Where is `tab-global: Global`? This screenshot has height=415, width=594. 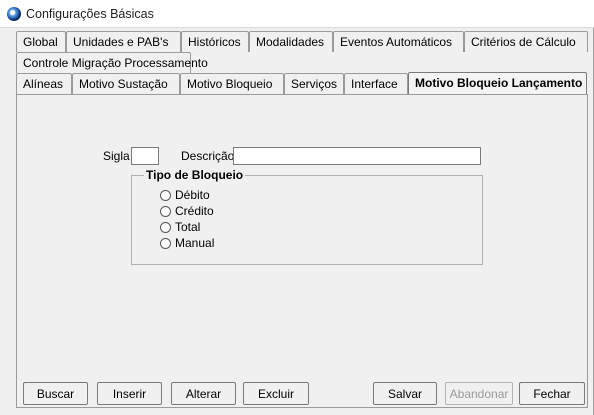
tab-global: Global is located at coordinates (41, 41).